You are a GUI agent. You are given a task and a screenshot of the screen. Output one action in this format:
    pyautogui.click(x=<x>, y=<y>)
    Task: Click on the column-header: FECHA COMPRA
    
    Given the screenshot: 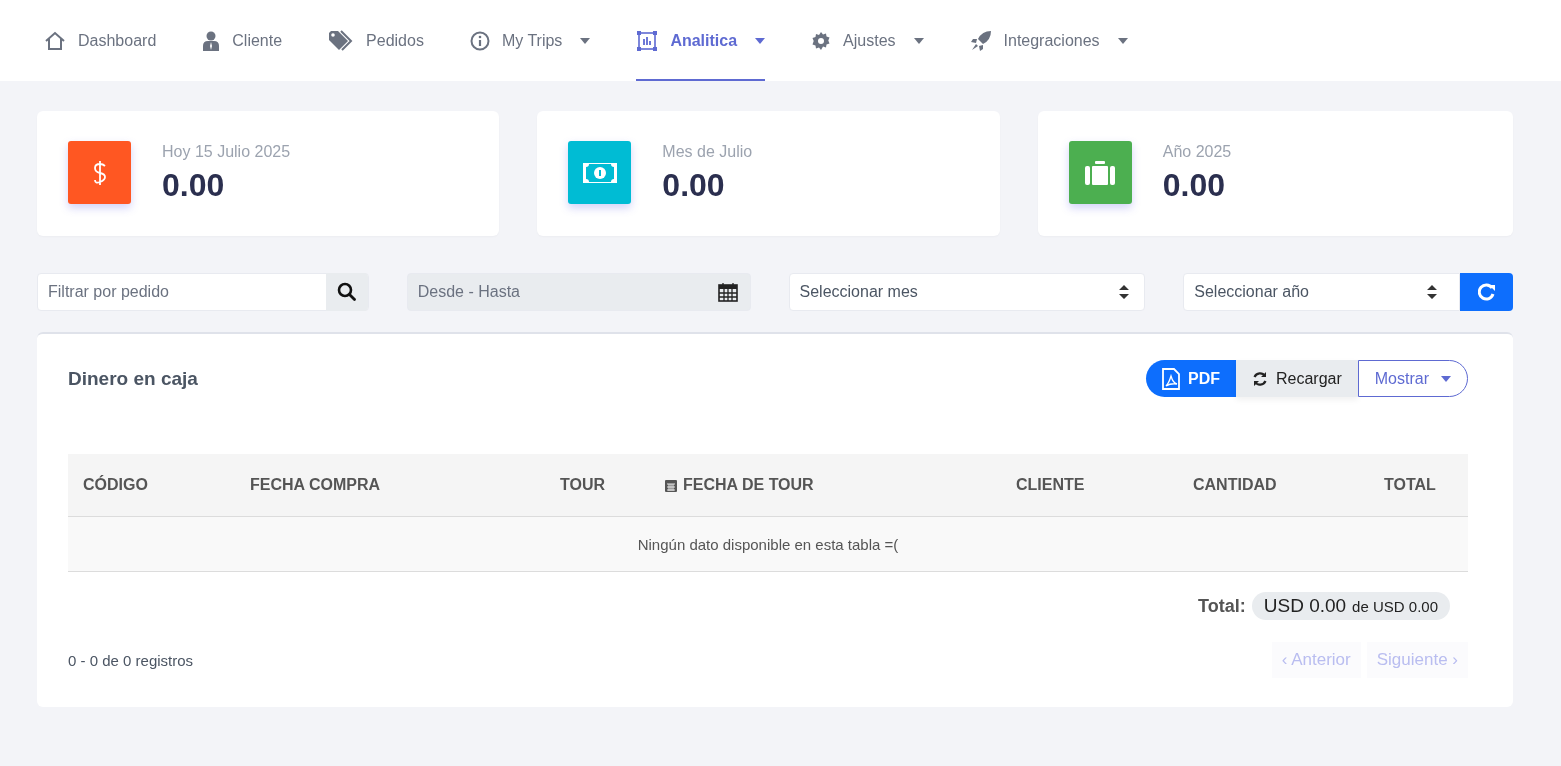 What is the action you would take?
    pyautogui.click(x=316, y=485)
    